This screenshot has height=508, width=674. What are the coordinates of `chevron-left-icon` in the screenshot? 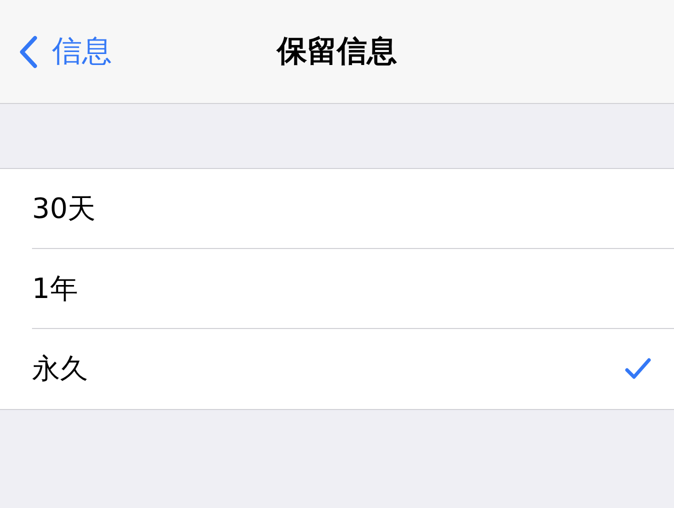 It's located at (28, 51).